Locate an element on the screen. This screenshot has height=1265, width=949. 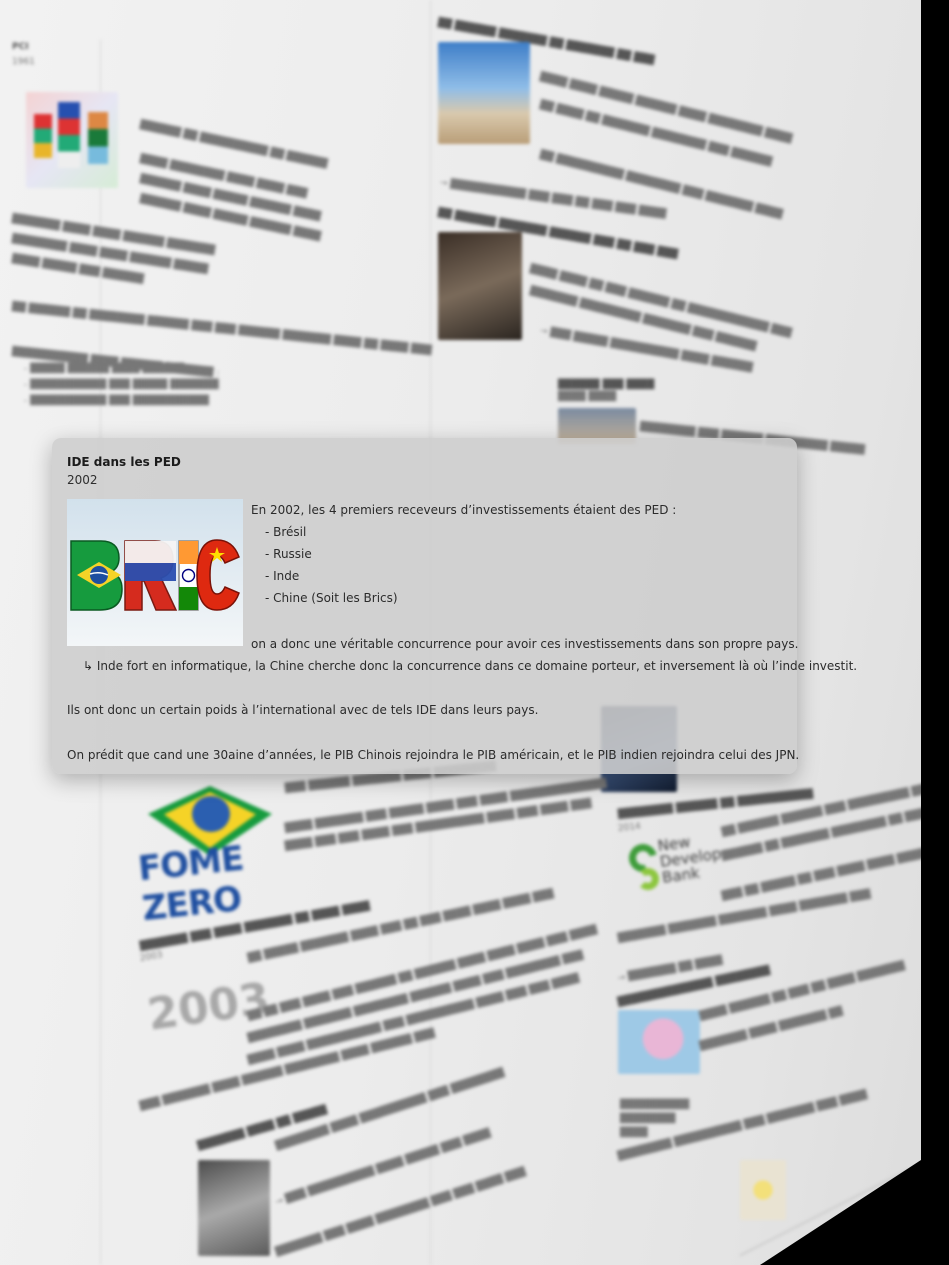
event-title: IDE dans les PED is located at coordinates (124, 462).